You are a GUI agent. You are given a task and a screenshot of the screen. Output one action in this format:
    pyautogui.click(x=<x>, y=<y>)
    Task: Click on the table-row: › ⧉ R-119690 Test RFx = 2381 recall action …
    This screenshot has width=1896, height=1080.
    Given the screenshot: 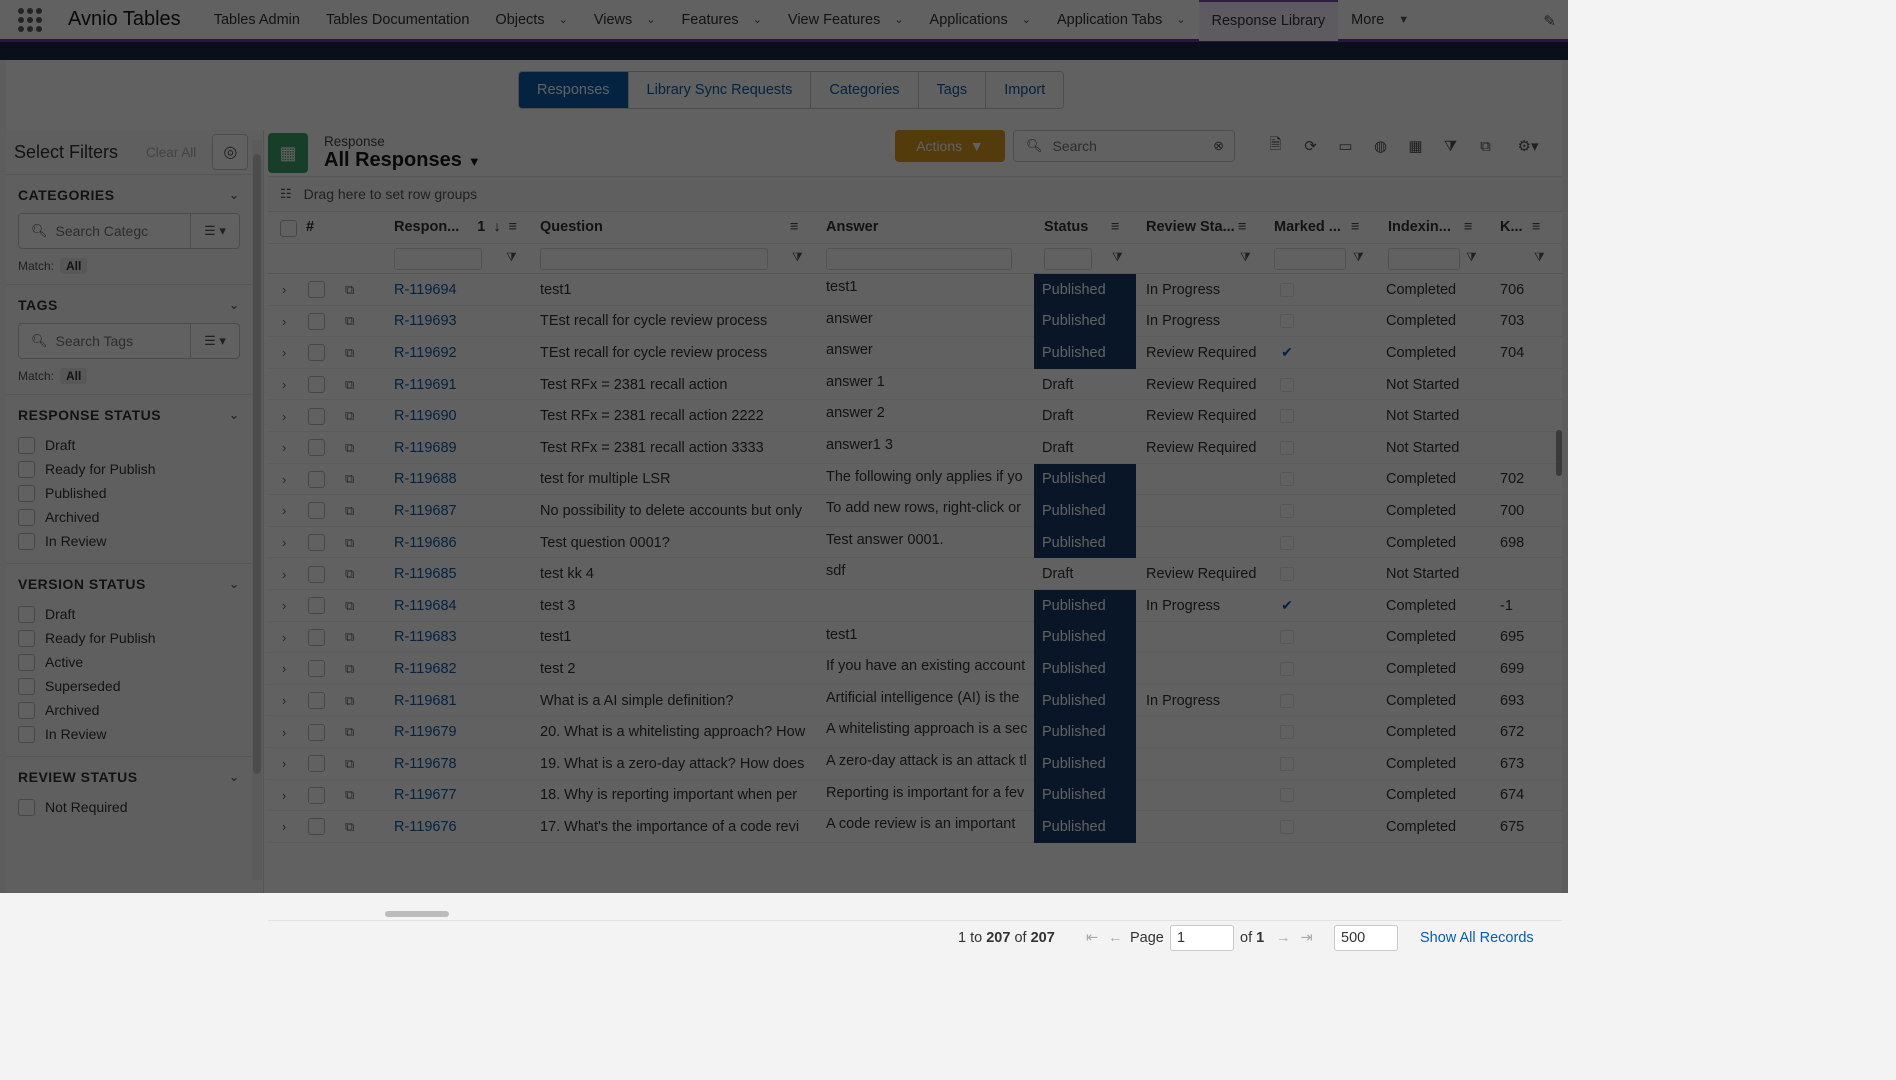 What is the action you would take?
    pyautogui.click(x=915, y=416)
    